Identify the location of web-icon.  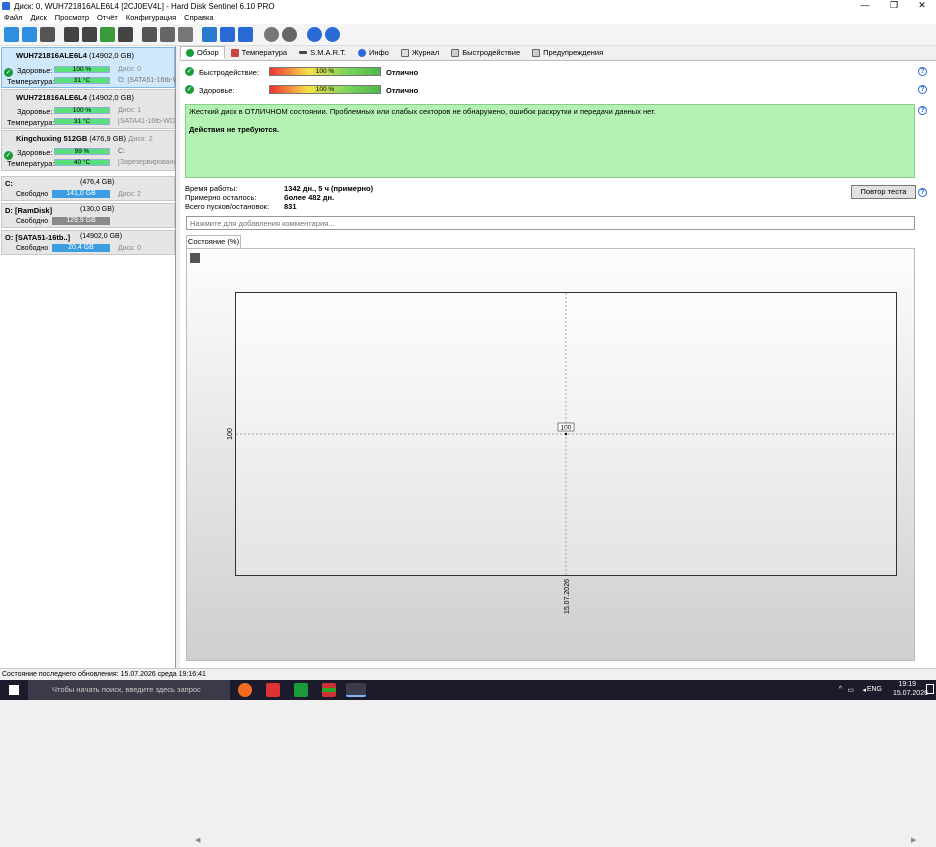
(332, 34).